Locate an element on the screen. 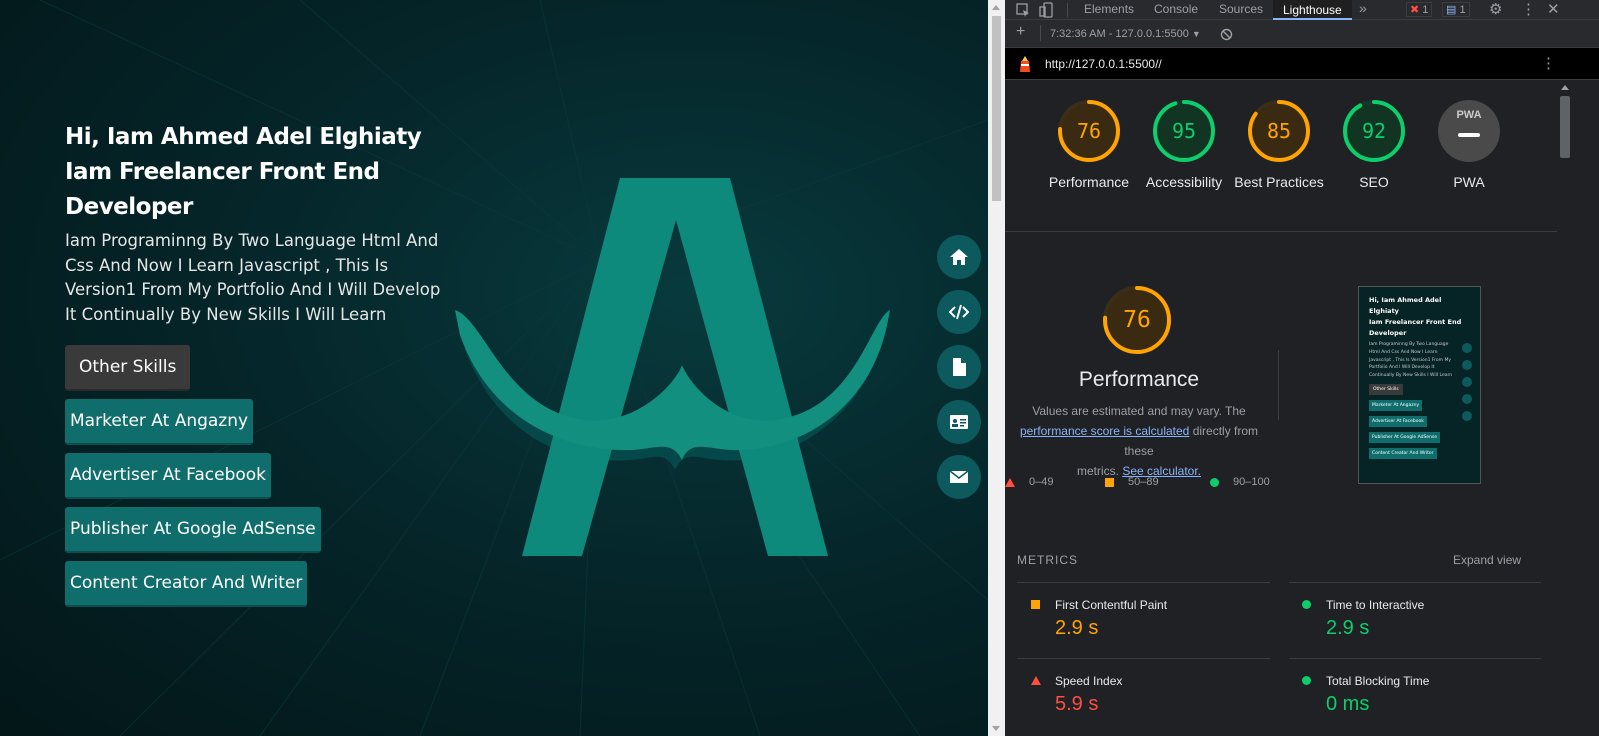 The image size is (1599, 736). vertical-divider is located at coordinates (1278, 385).